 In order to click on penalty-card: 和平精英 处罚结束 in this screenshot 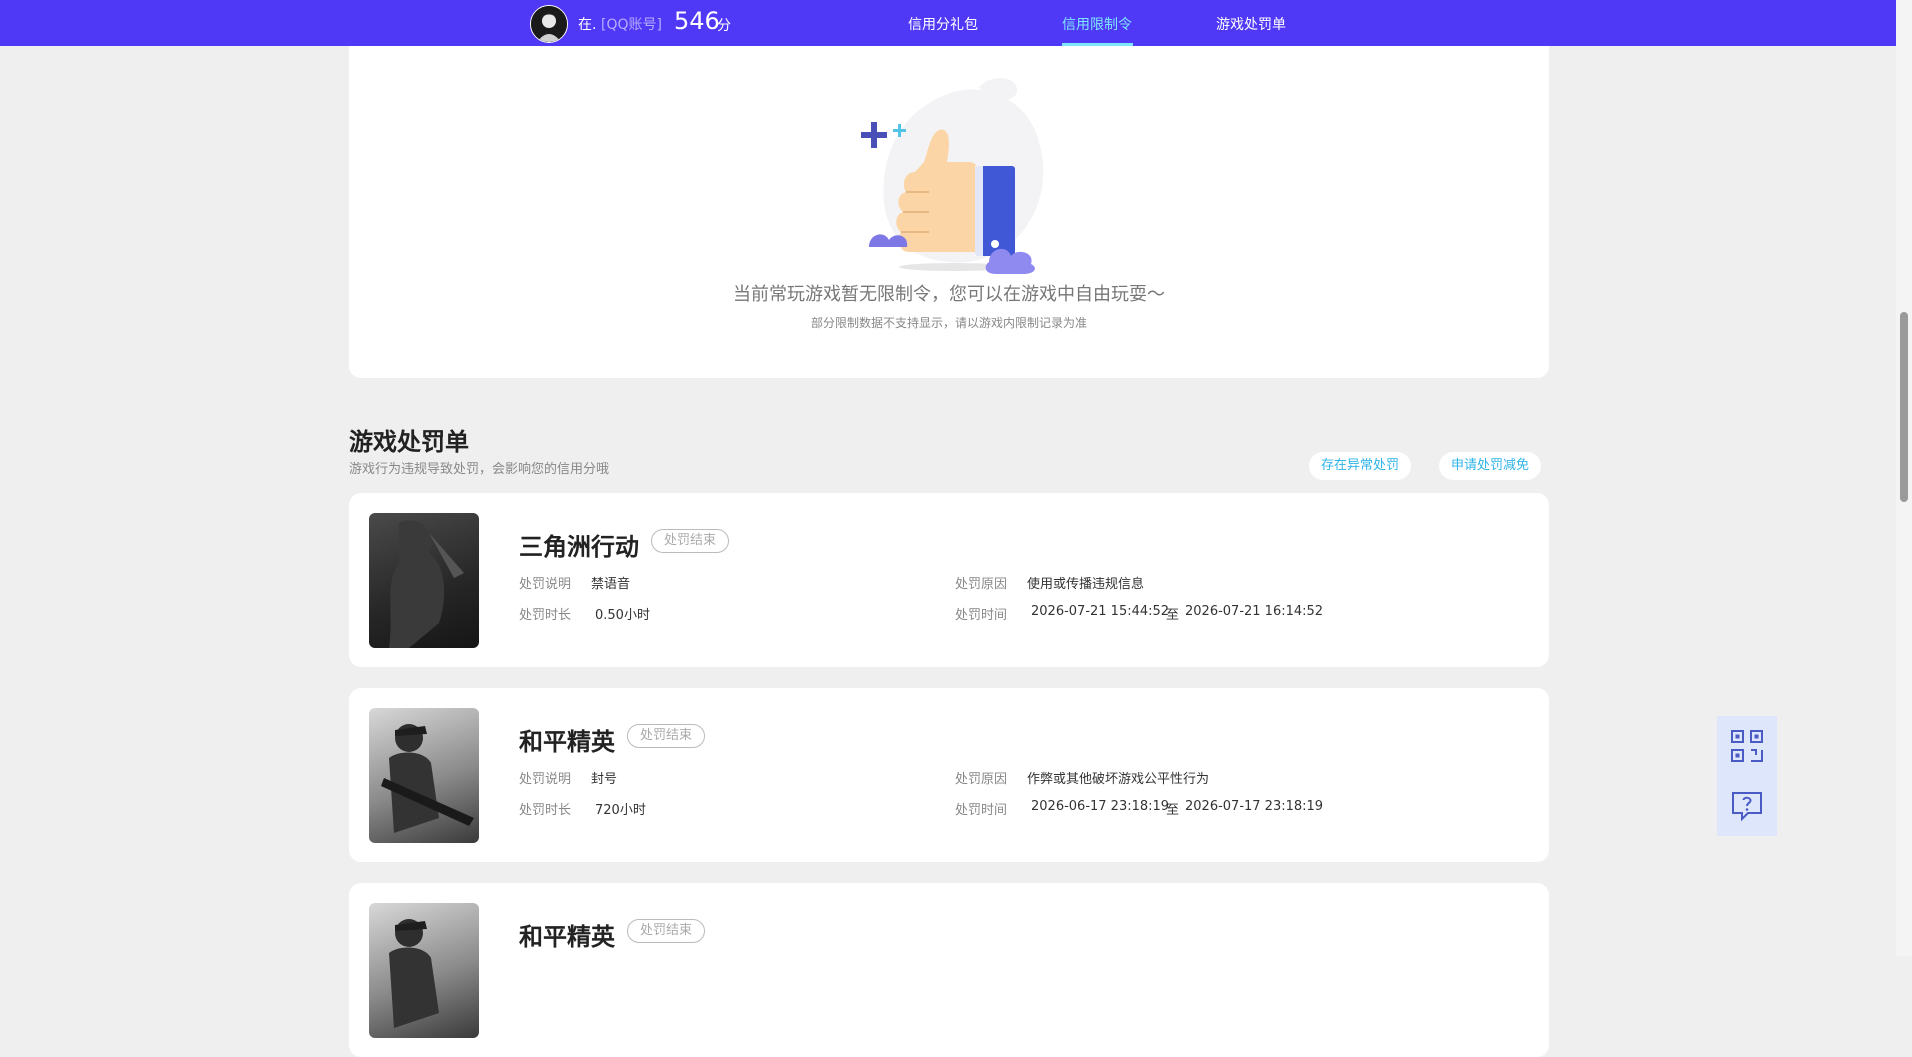, I will do `click(949, 970)`.